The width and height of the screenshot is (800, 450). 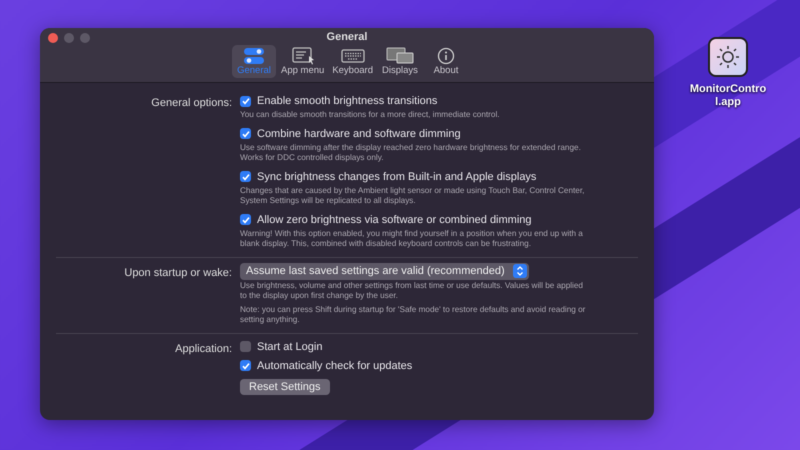 What do you see at coordinates (303, 56) in the screenshot?
I see `menu-window-icon` at bounding box center [303, 56].